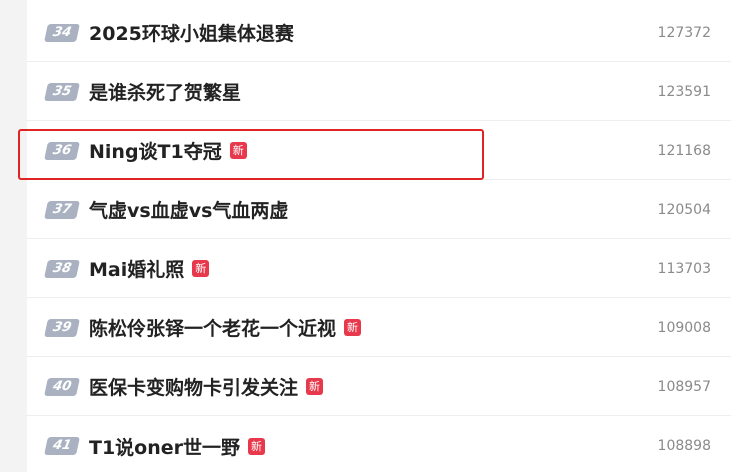 This screenshot has height=472, width=731. What do you see at coordinates (684, 446) in the screenshot?
I see `heat-count: 108898` at bounding box center [684, 446].